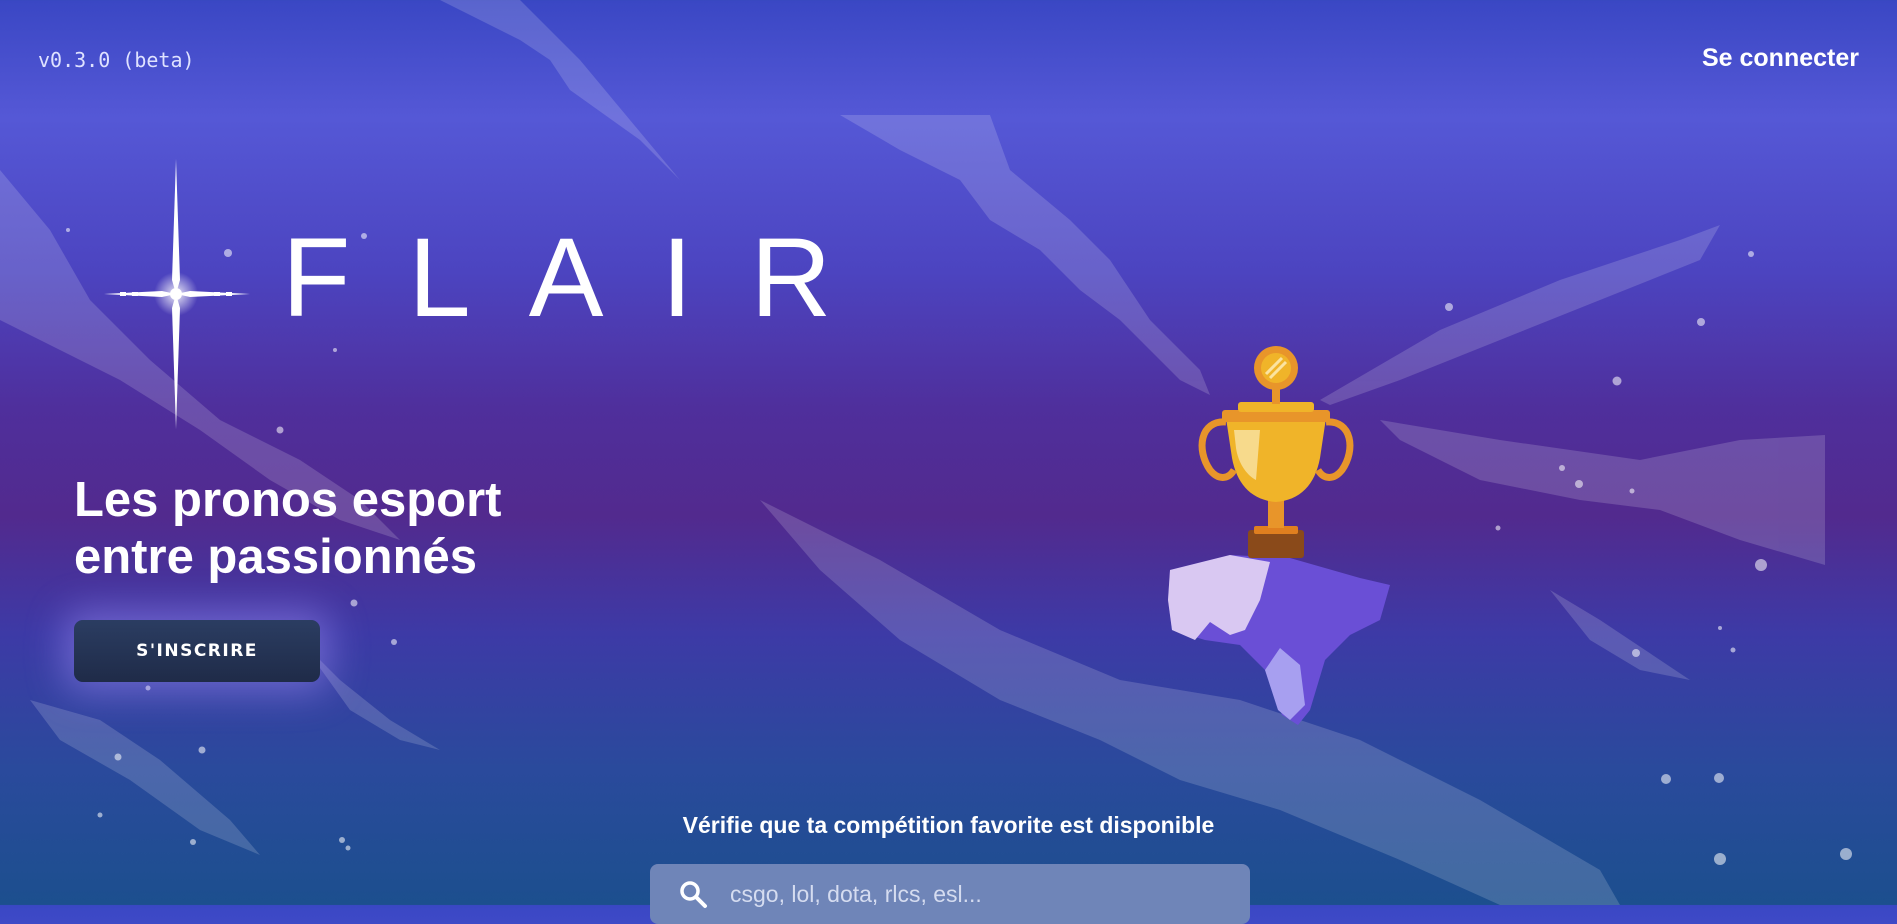  I want to click on tagline-line-2: entre passionnés, so click(276, 557).